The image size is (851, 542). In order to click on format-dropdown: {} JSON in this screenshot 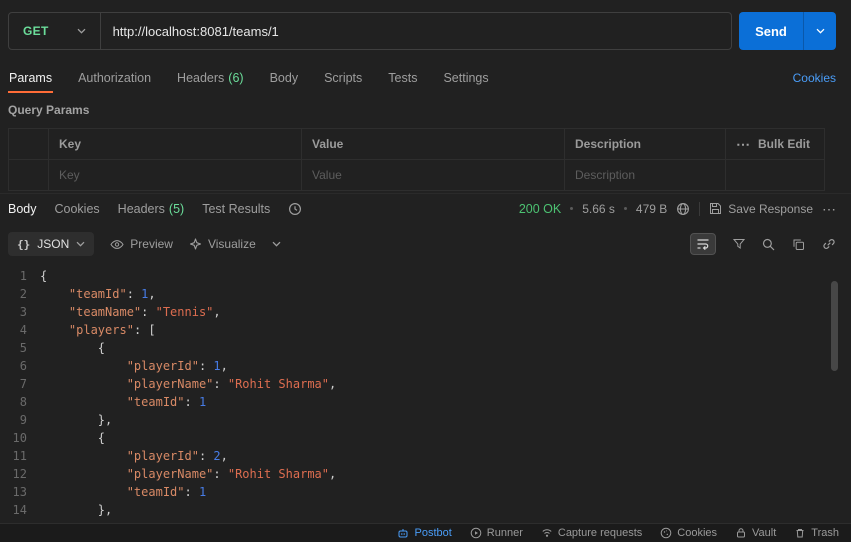, I will do `click(51, 244)`.